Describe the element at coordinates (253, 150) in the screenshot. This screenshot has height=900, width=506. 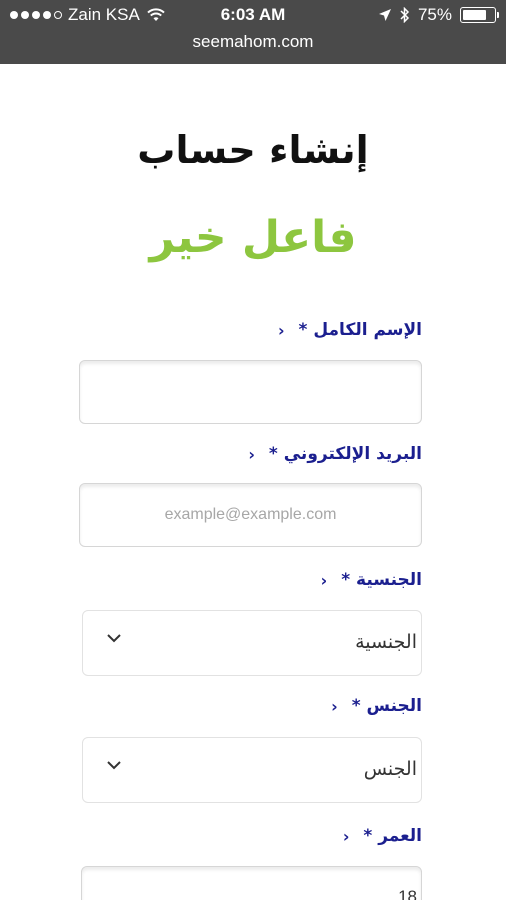
I see `page-title: إنشاء حساب` at that location.